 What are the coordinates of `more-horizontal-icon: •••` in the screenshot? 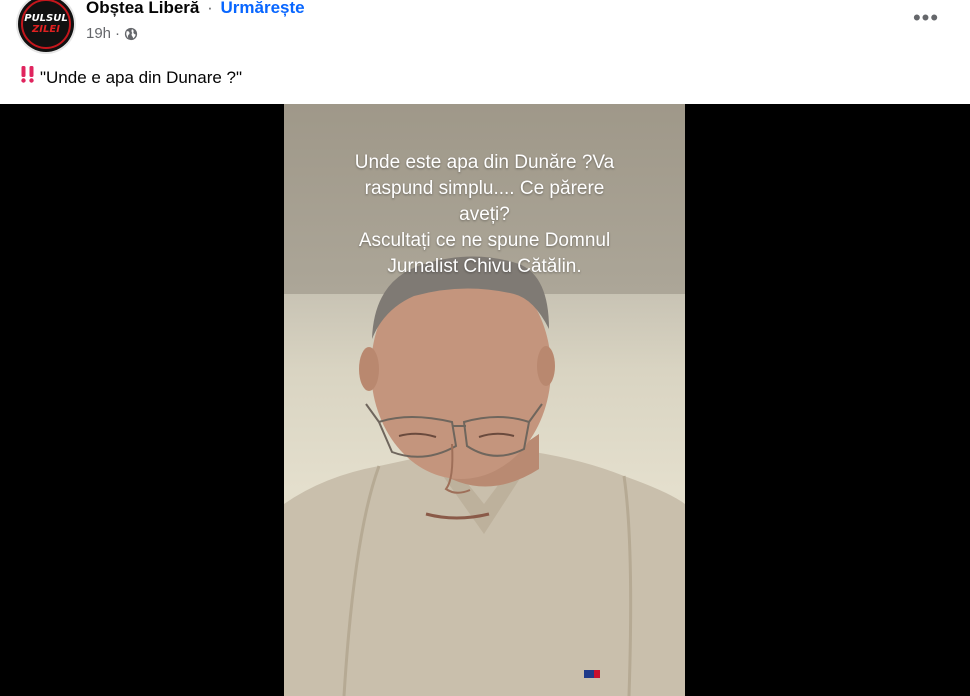 It's located at (926, 17).